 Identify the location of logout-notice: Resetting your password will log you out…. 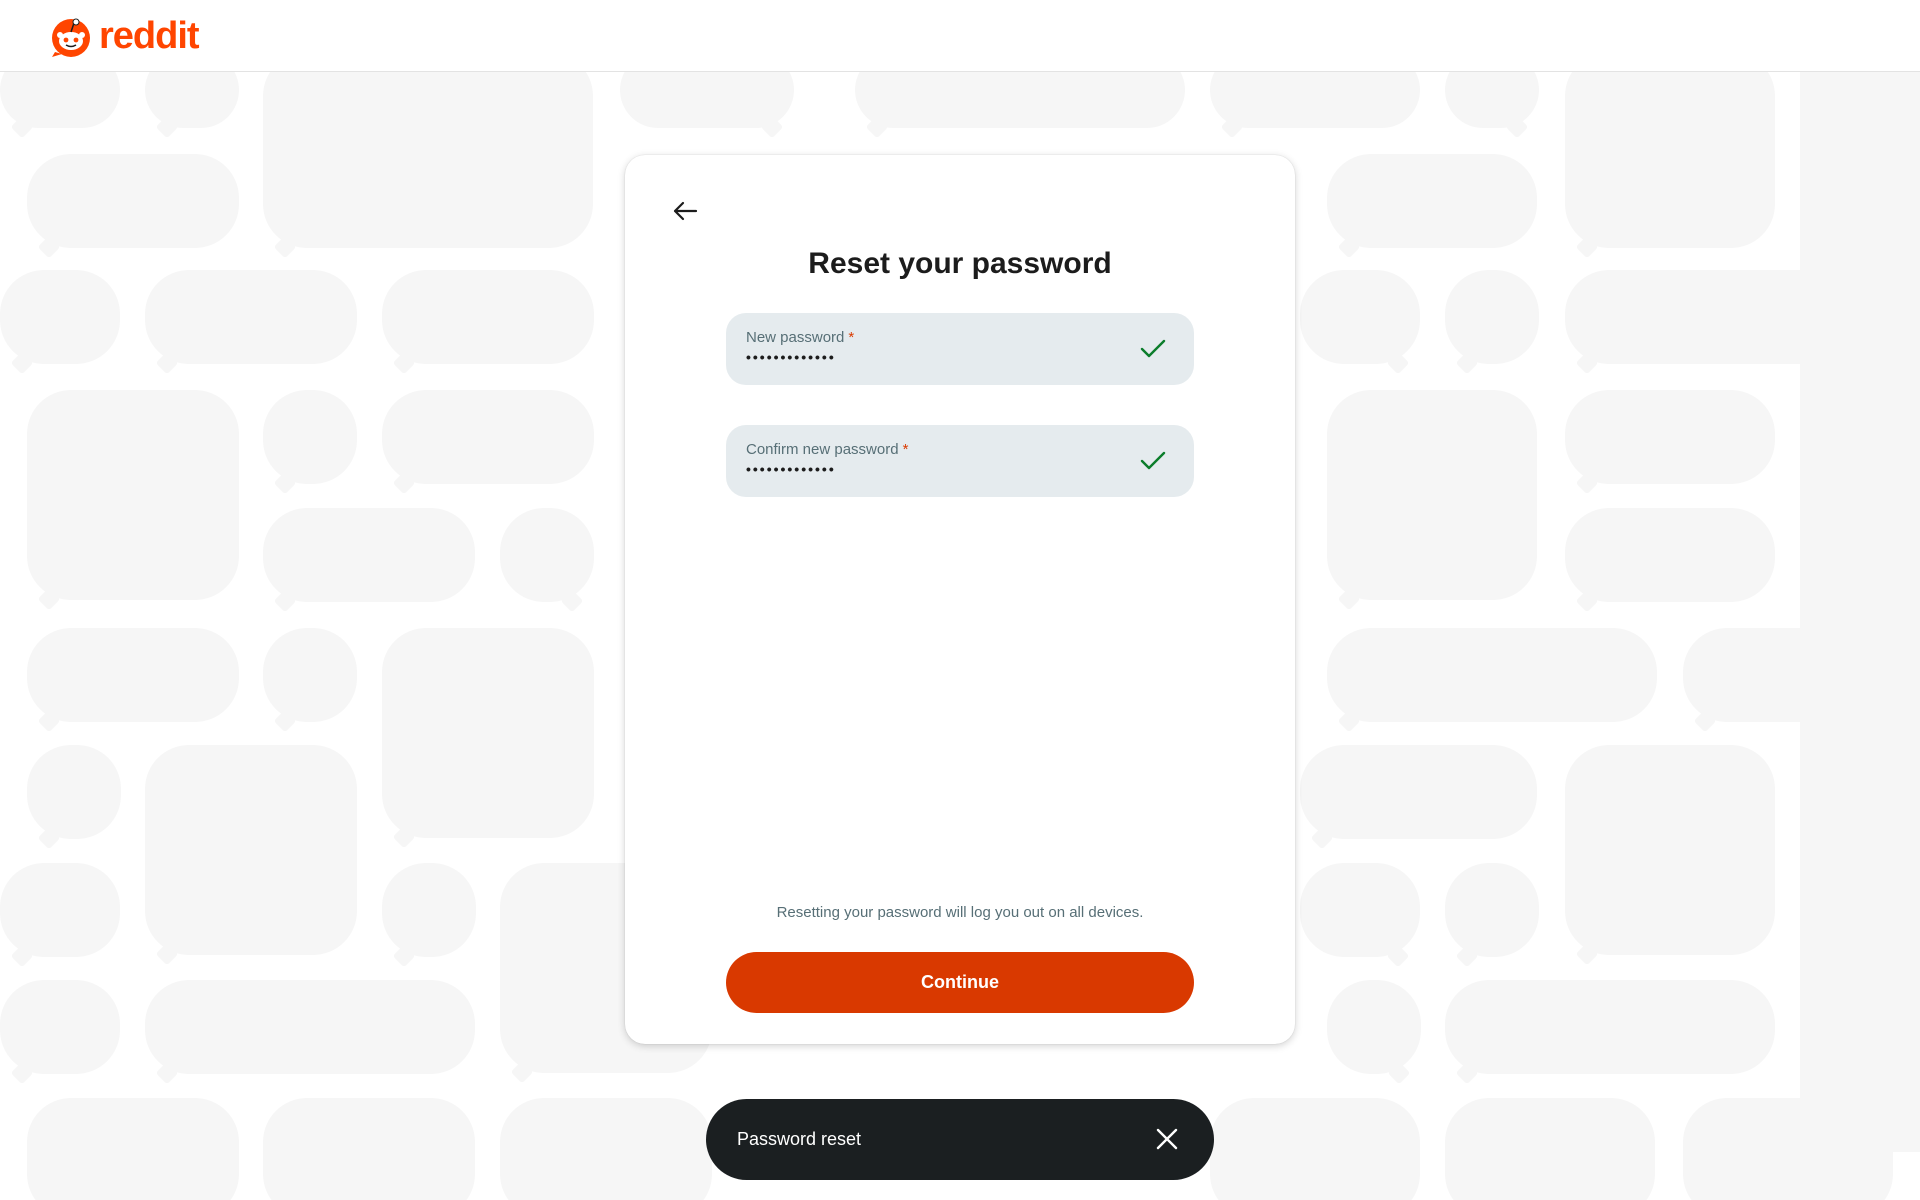
(960, 912).